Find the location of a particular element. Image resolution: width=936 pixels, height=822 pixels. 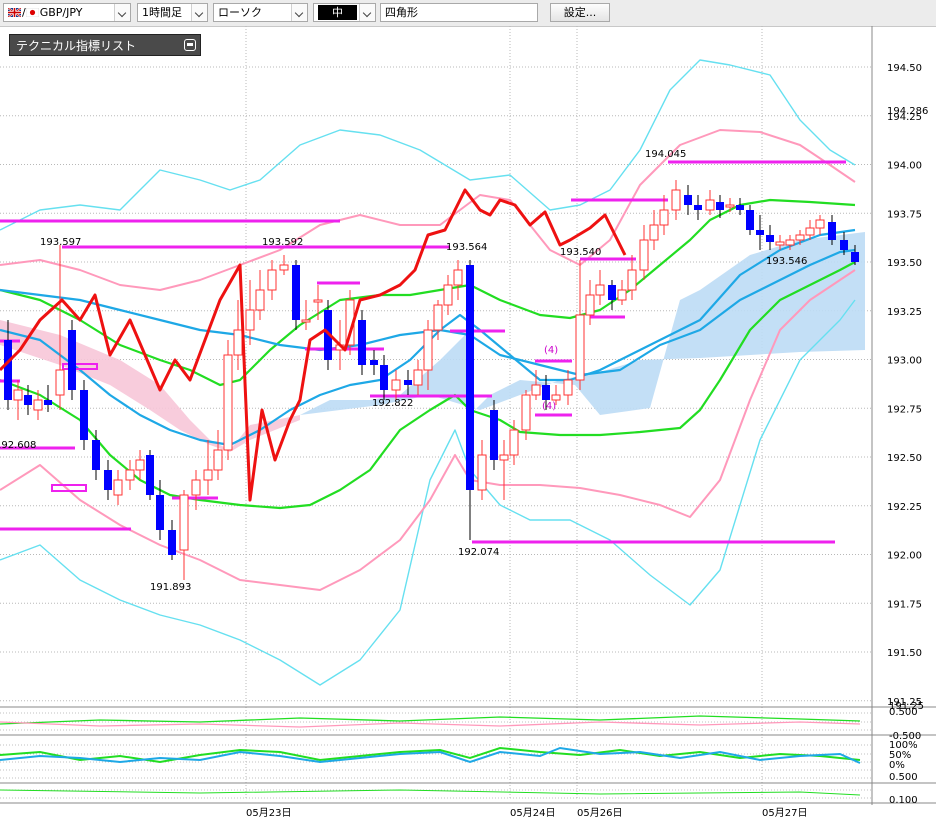

price-annotation: 193.564 is located at coordinates (466, 247).